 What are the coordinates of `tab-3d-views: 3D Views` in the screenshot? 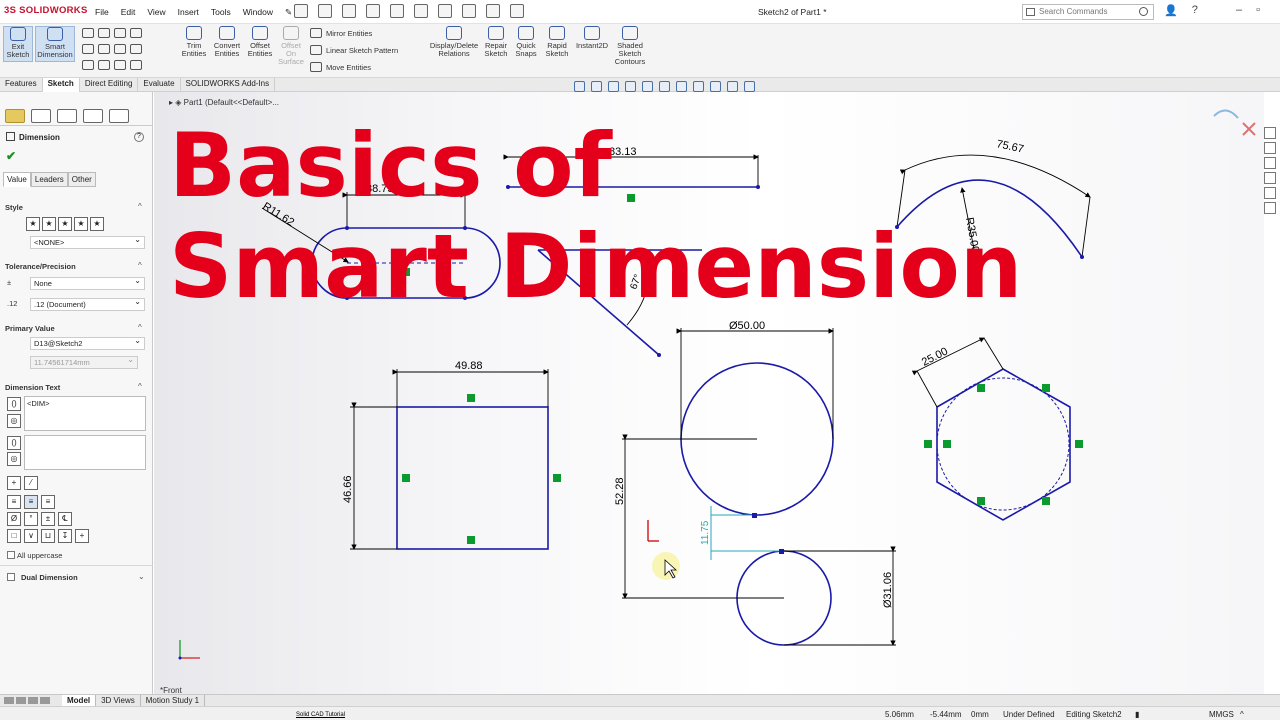 It's located at (118, 700).